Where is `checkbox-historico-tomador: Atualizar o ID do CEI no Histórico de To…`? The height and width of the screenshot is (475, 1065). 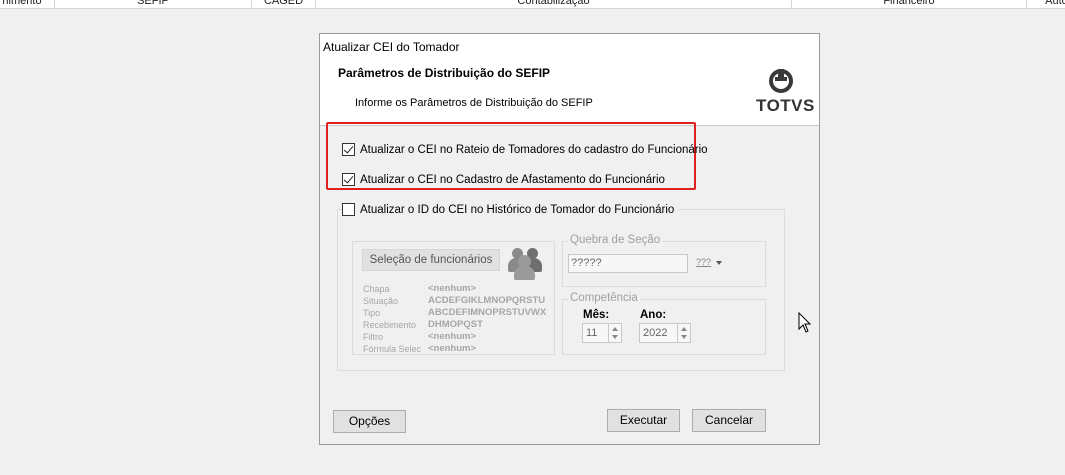
checkbox-historico-tomador: Atualizar o ID do CEI no Histórico de To… is located at coordinates (510, 209).